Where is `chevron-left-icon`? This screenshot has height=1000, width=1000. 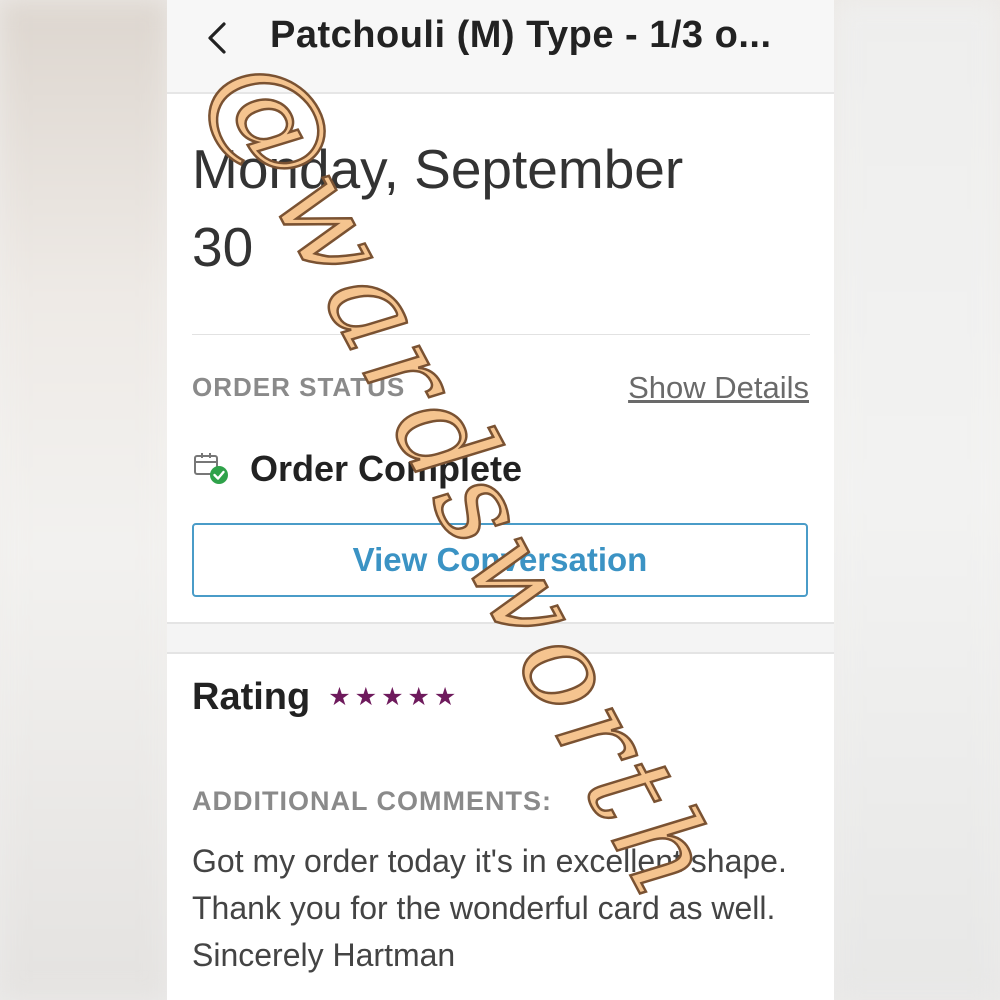
chevron-left-icon is located at coordinates (217, 38).